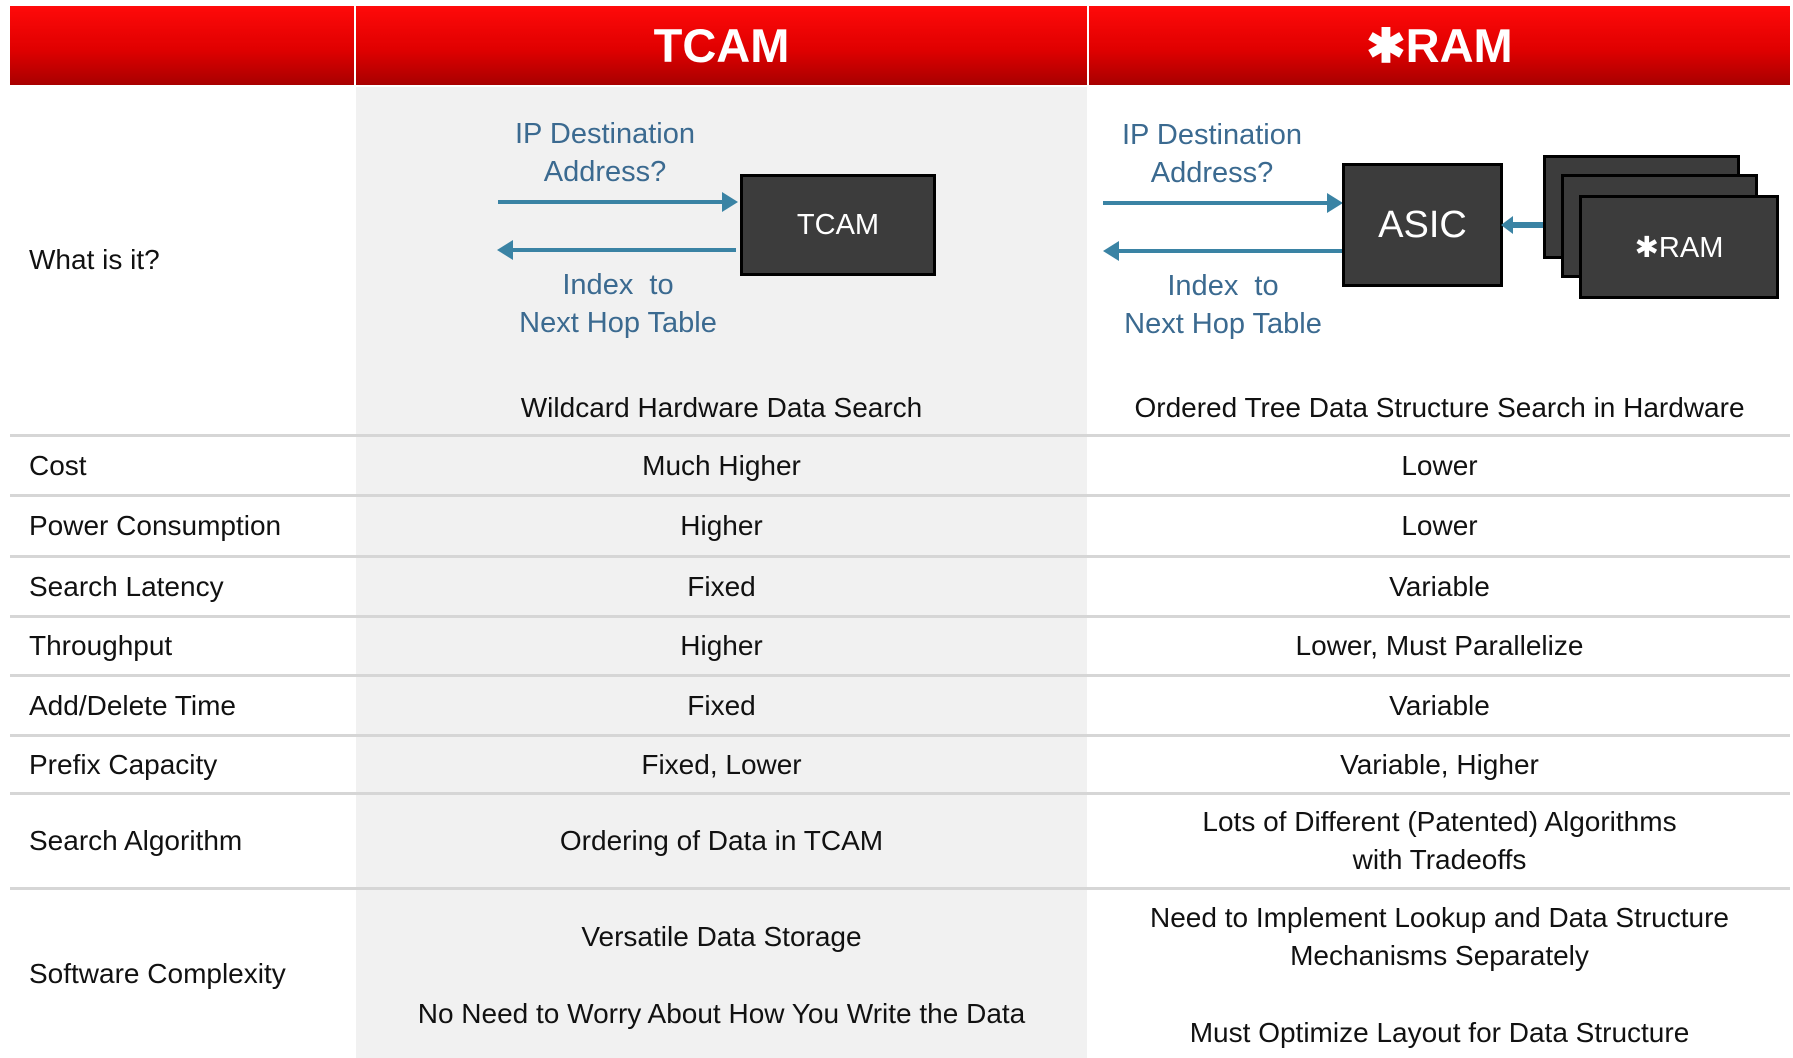  I want to click on ram-result-label: Index to Next Hop Table, so click(1223, 305).